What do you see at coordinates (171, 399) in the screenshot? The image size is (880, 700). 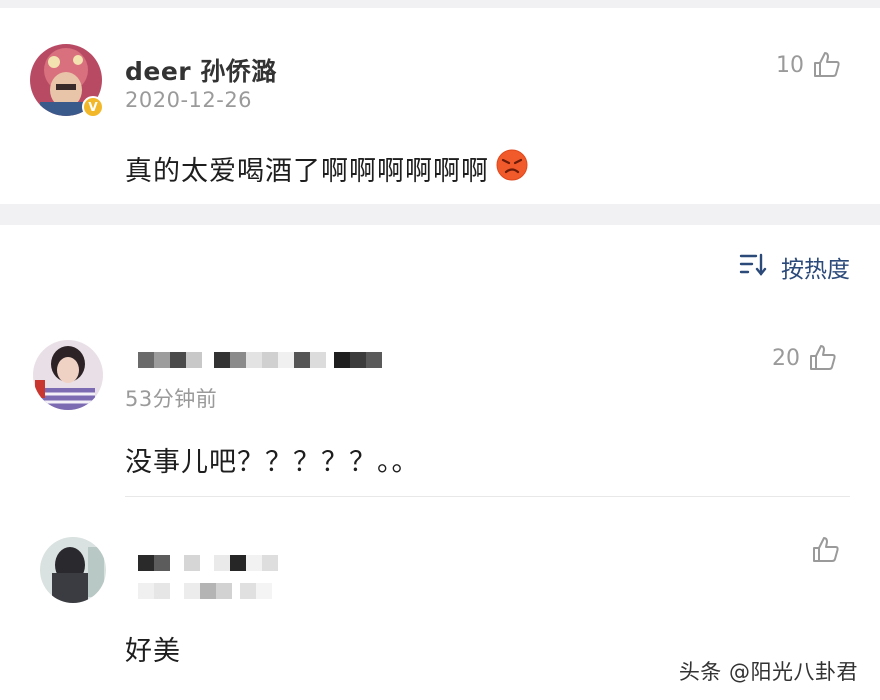 I see `comment-time: 53分钟前` at bounding box center [171, 399].